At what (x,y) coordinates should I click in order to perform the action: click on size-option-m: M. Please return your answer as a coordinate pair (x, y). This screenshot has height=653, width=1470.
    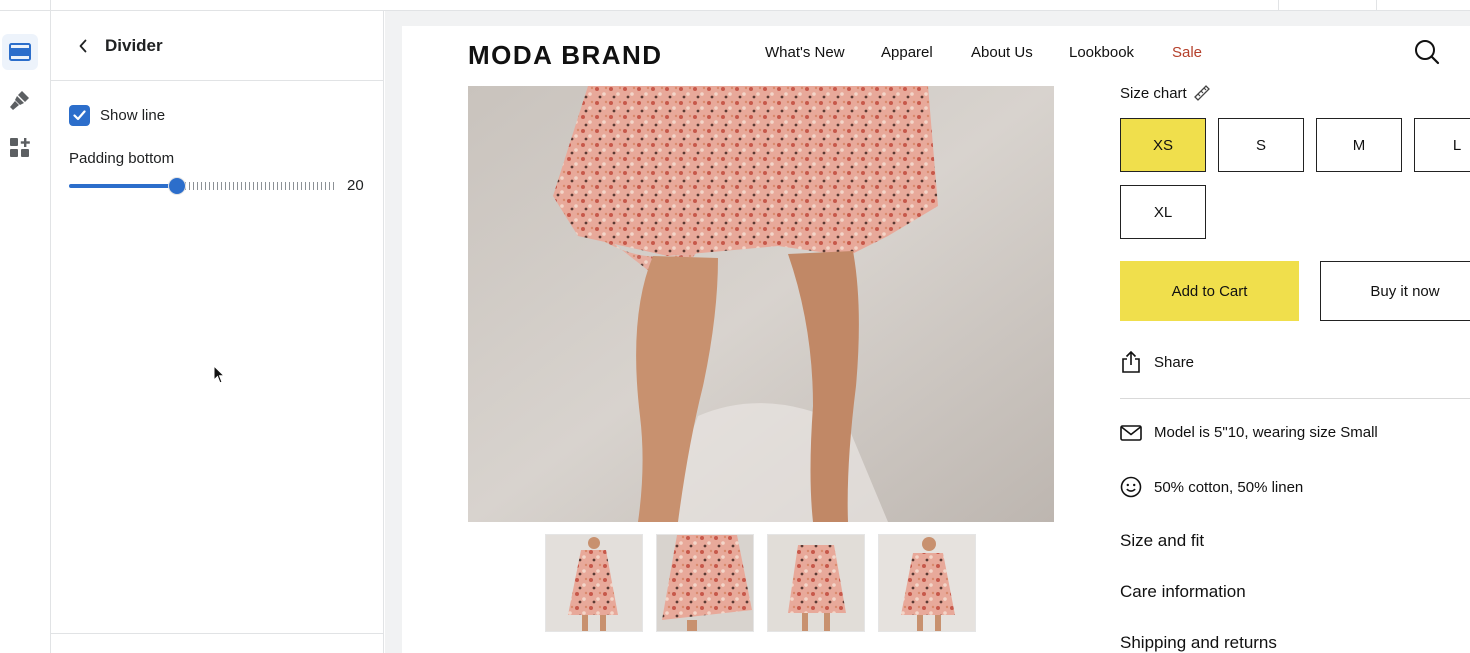
    Looking at the image, I should click on (1359, 145).